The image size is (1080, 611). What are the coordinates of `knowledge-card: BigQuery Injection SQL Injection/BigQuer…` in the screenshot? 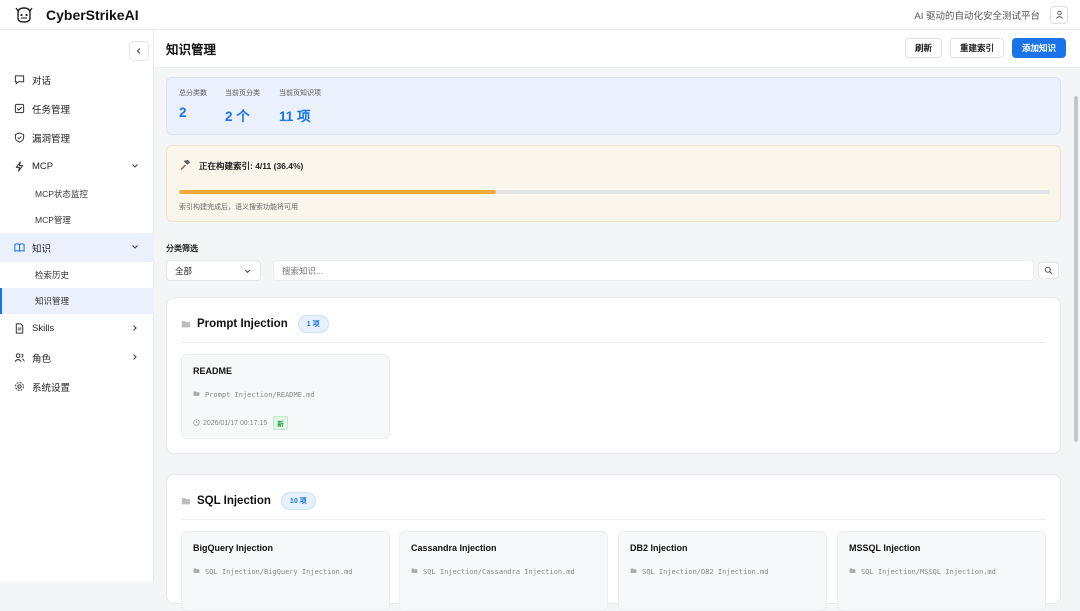 It's located at (285, 571).